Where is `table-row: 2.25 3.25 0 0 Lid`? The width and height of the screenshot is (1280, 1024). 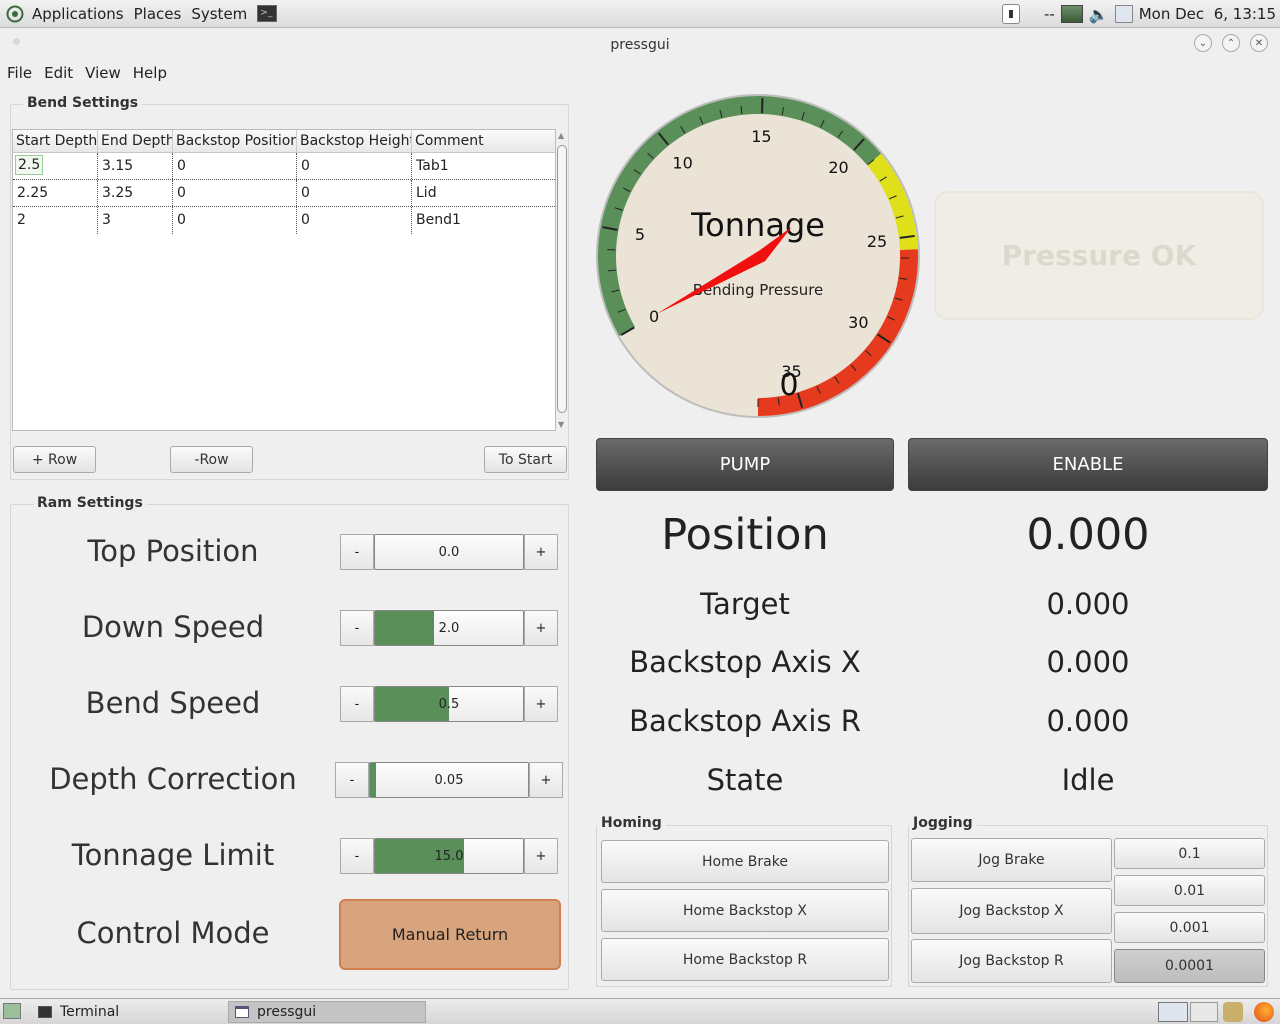
table-row: 2.25 3.25 0 0 Lid is located at coordinates (284, 193).